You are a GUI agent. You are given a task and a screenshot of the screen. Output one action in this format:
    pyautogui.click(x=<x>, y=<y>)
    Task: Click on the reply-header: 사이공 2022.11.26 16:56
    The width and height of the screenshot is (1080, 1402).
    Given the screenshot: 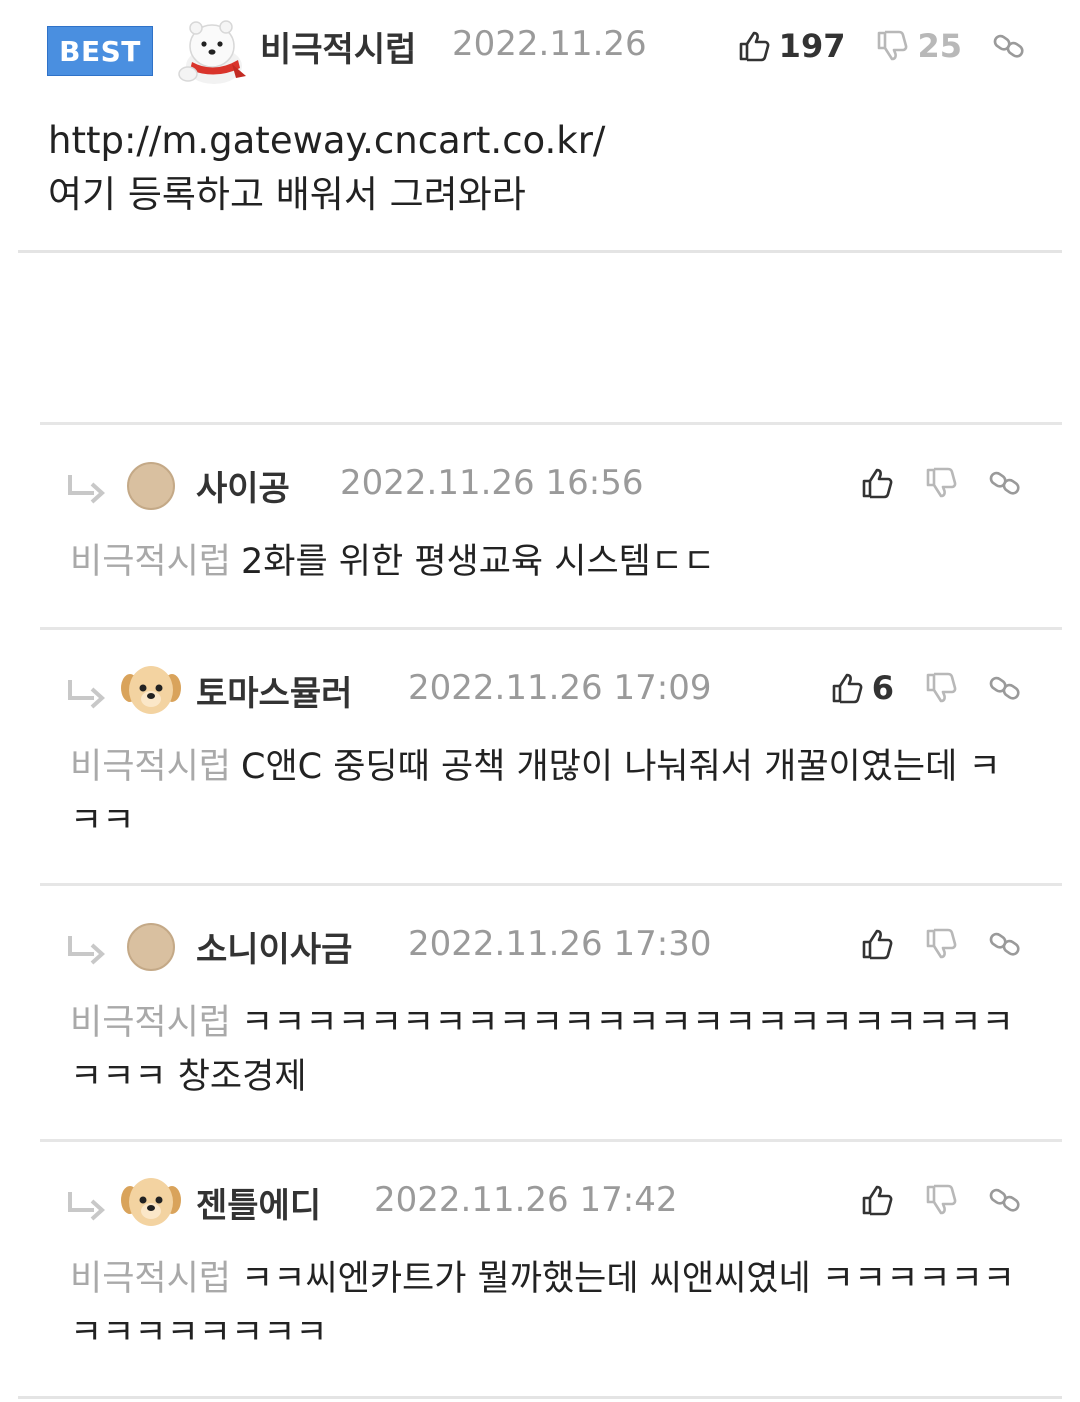 What is the action you would take?
    pyautogui.click(x=551, y=480)
    